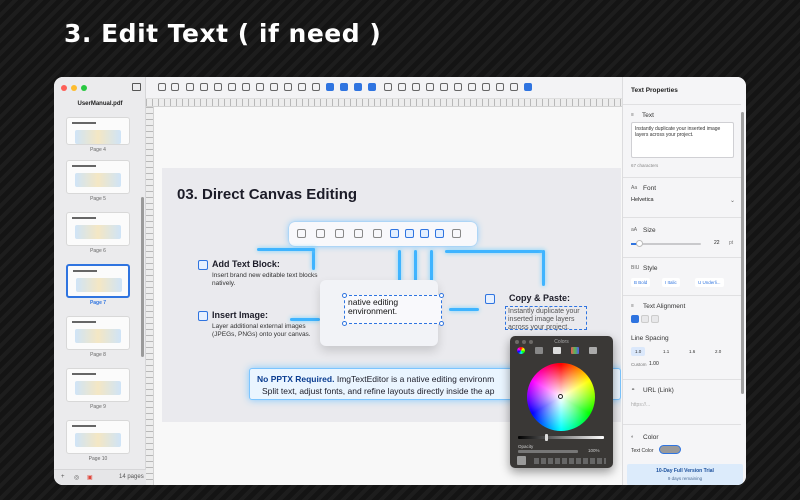 This screenshot has width=800, height=500. I want to click on pencils-tab-icon, so click(593, 350).